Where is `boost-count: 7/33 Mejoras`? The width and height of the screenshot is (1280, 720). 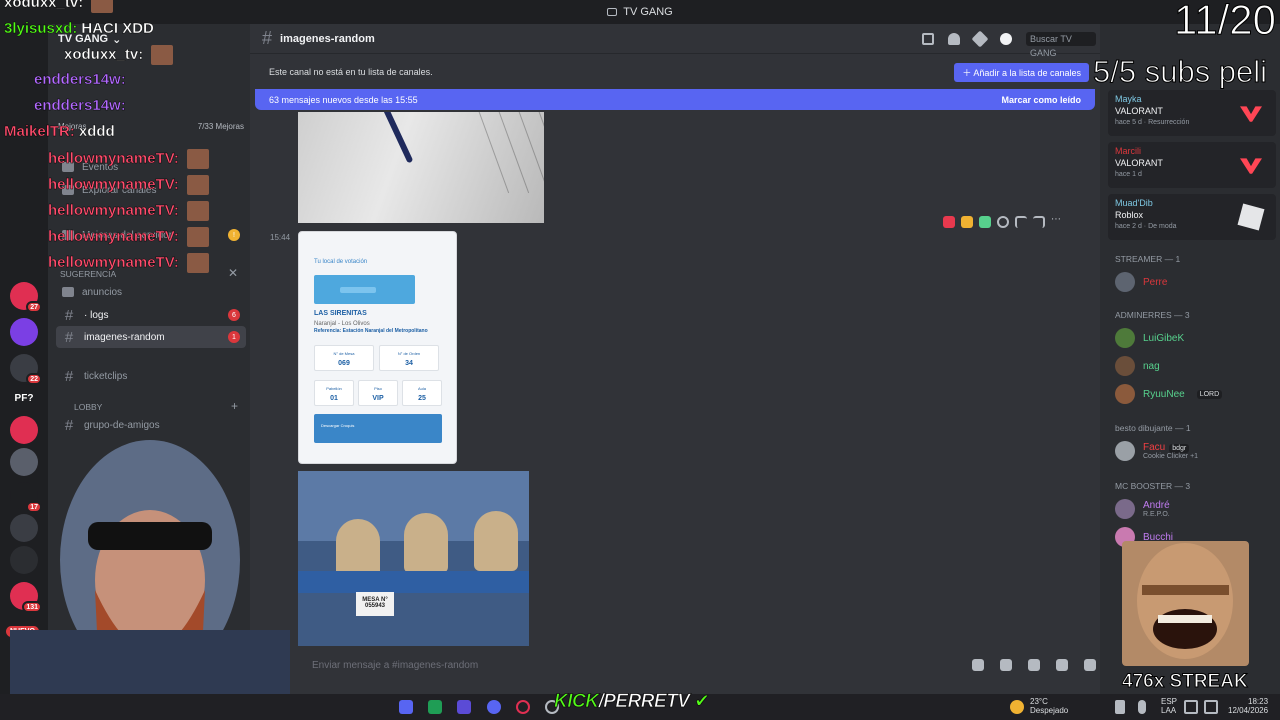
boost-count: 7/33 Mejoras is located at coordinates (220, 126).